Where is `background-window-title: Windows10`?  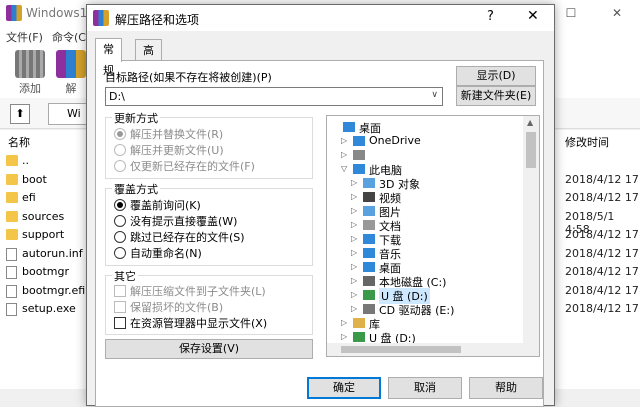
background-window-title: Windows10 is located at coordinates (60, 13).